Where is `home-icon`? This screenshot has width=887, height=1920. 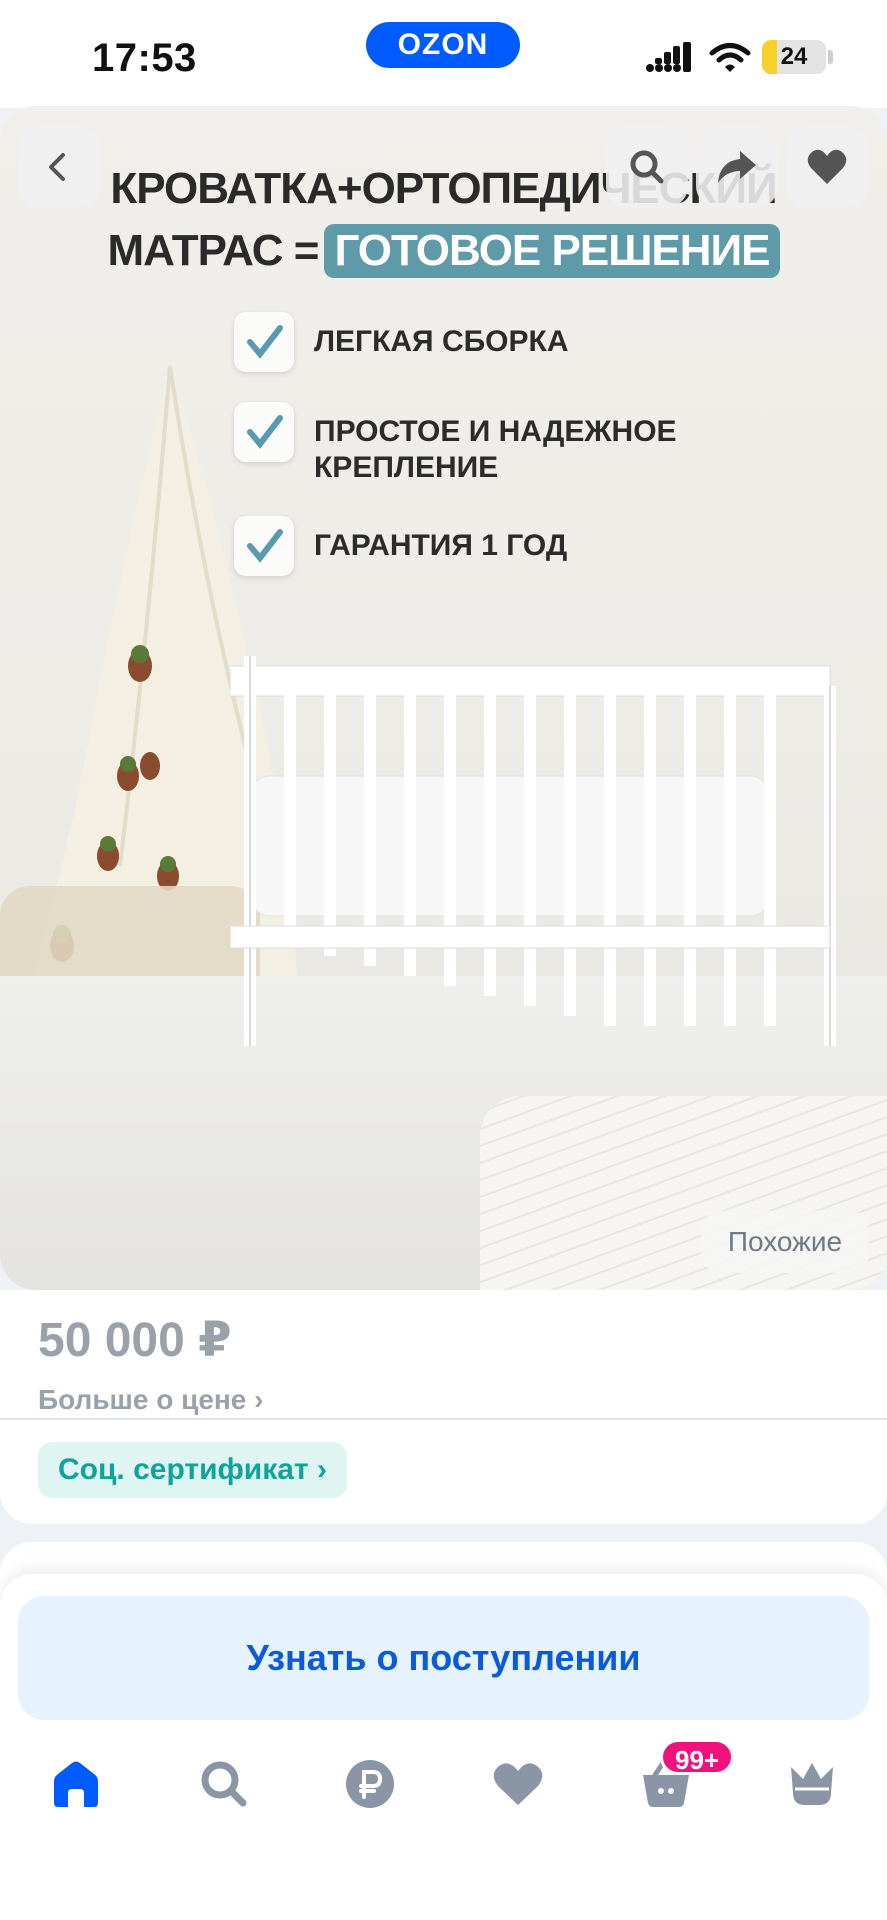
home-icon is located at coordinates (76, 1784).